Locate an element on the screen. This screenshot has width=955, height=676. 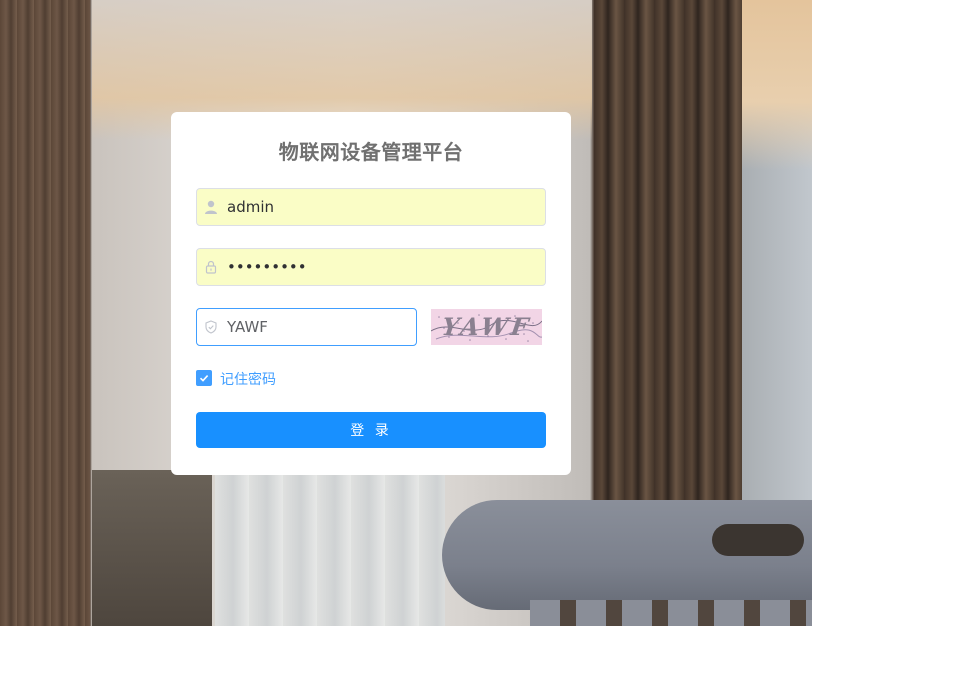
background-shadow is located at coordinates (152, 548).